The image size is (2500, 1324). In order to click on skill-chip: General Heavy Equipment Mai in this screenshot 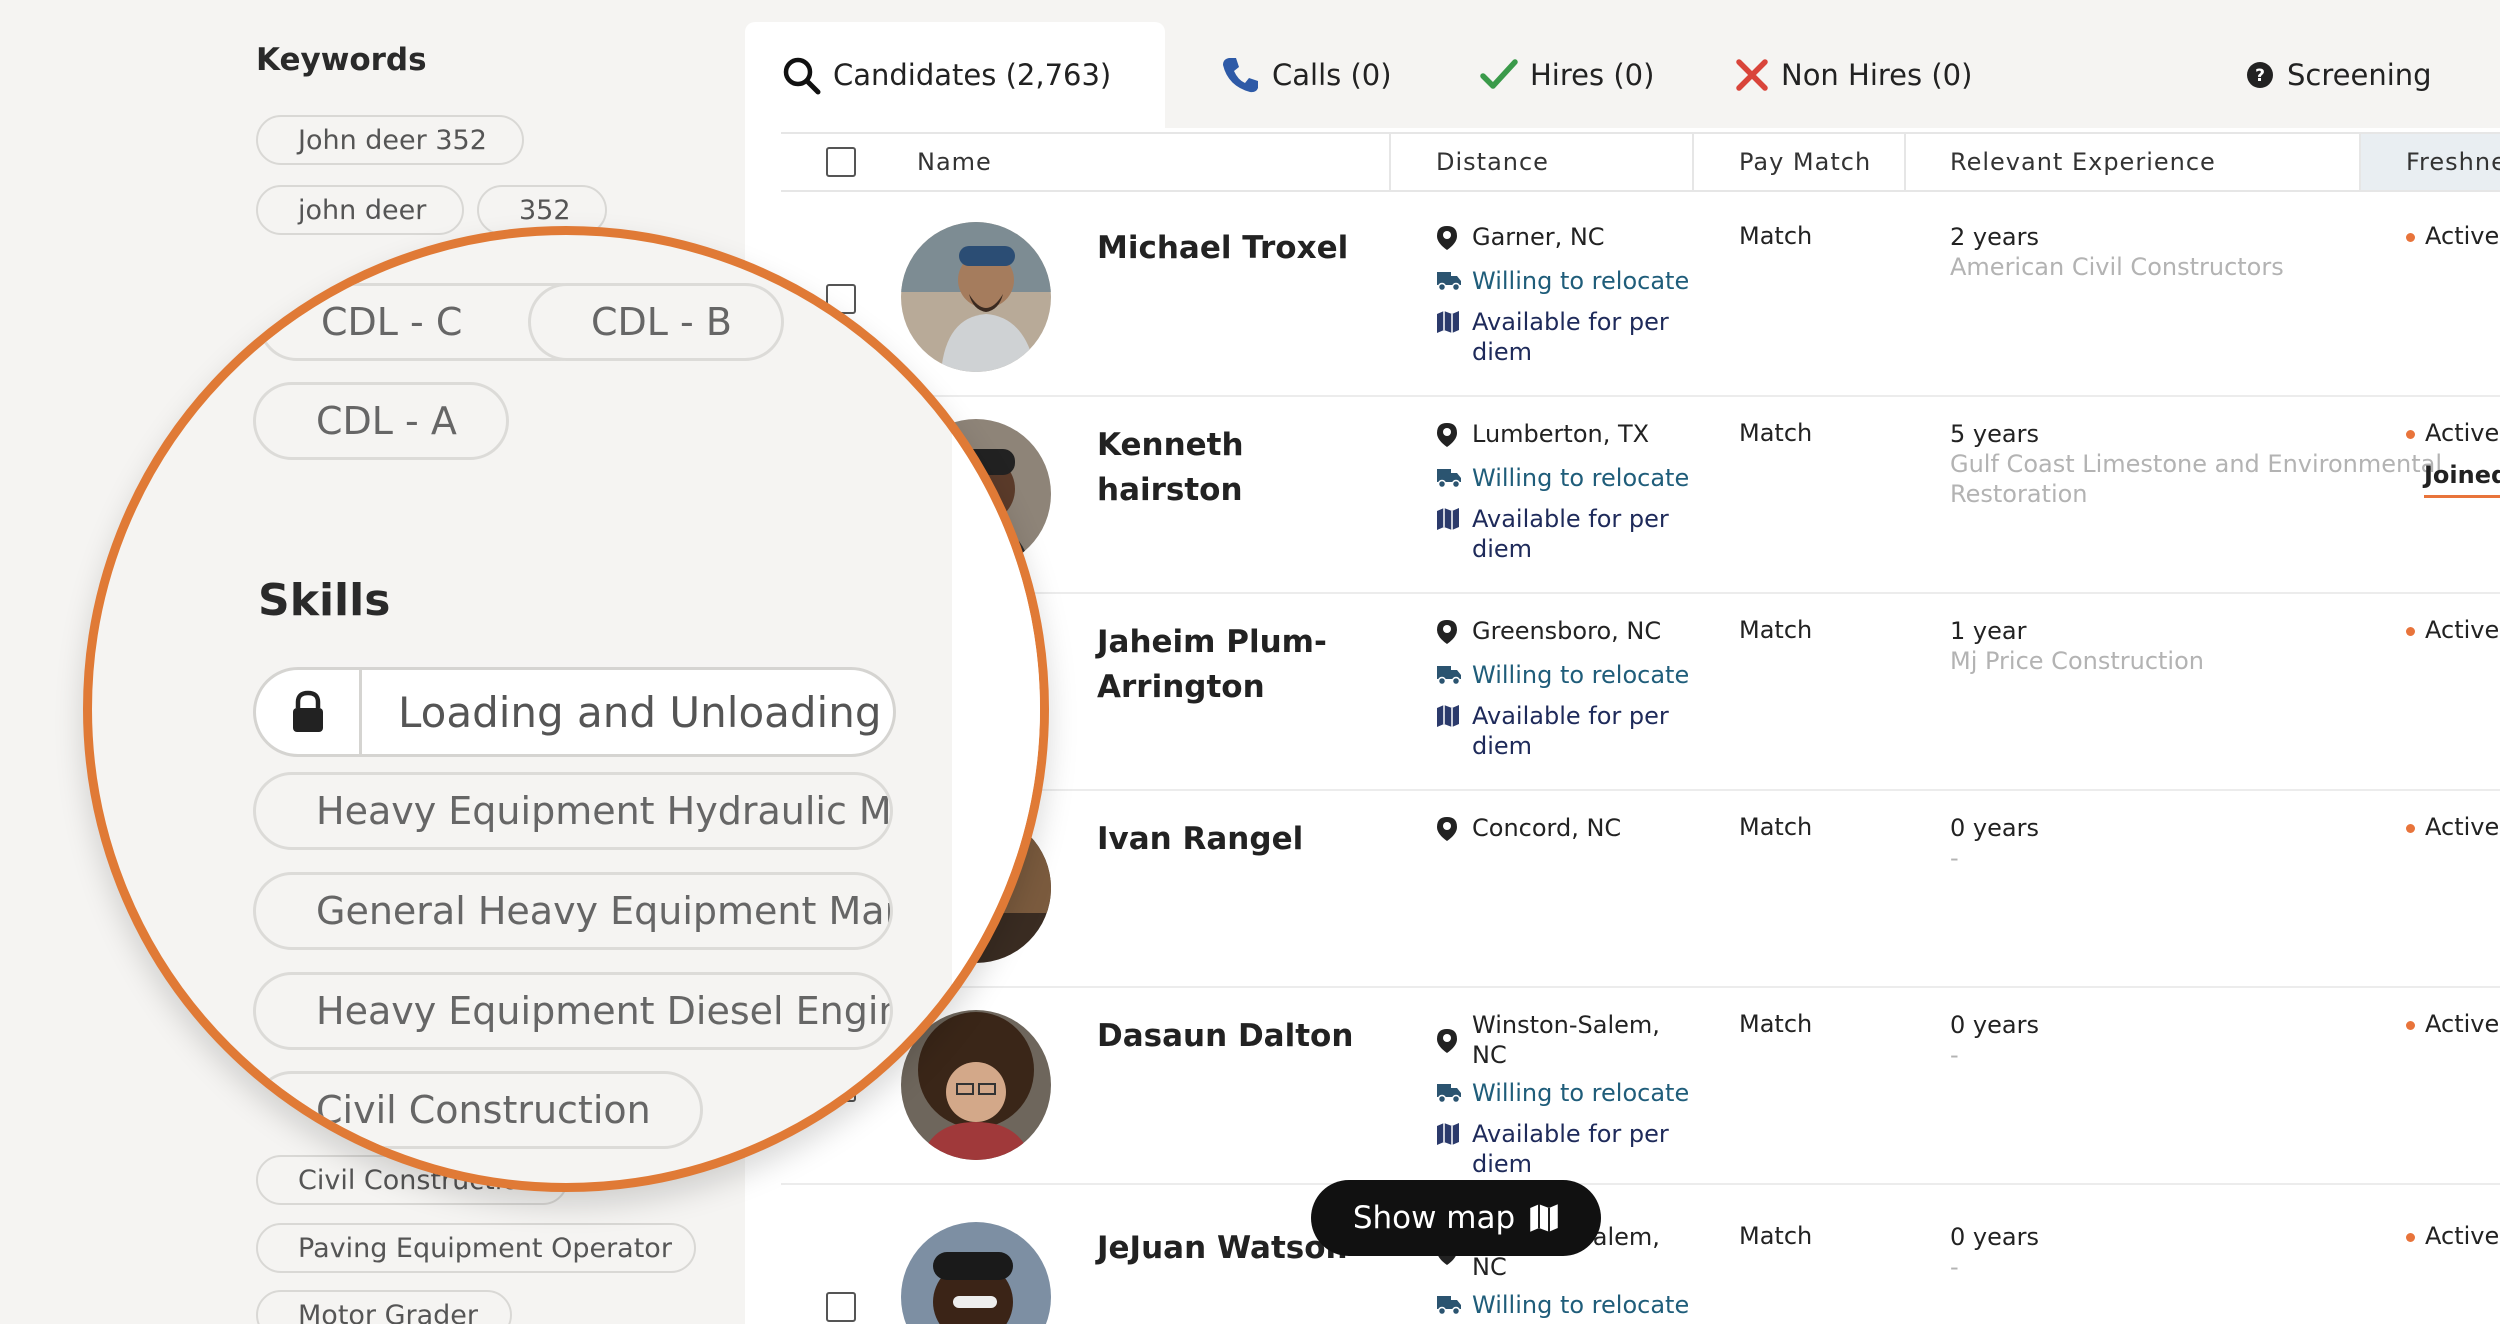, I will do `click(573, 911)`.